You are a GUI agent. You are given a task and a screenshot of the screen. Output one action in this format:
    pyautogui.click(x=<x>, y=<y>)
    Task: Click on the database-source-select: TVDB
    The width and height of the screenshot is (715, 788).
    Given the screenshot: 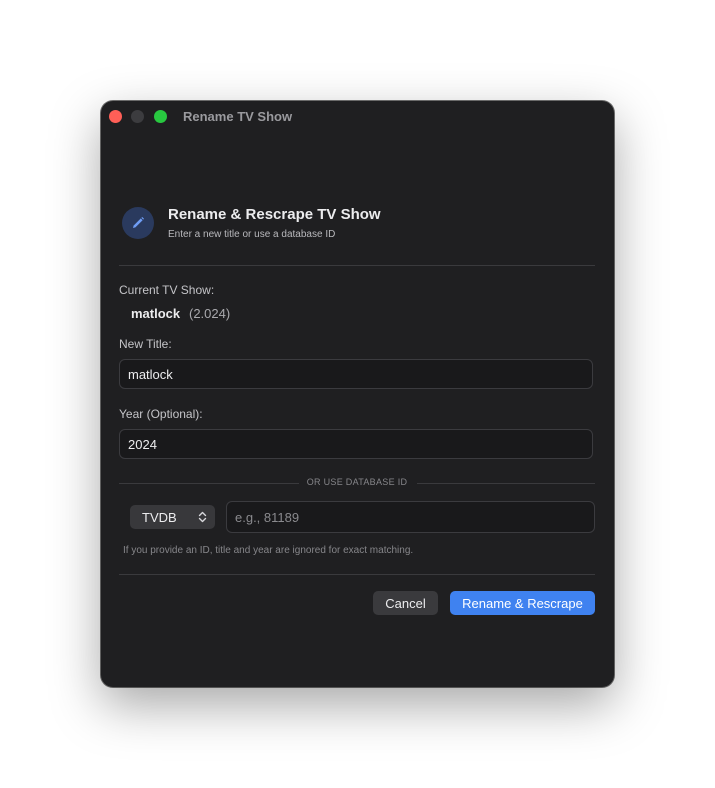 What is the action you would take?
    pyautogui.click(x=172, y=517)
    